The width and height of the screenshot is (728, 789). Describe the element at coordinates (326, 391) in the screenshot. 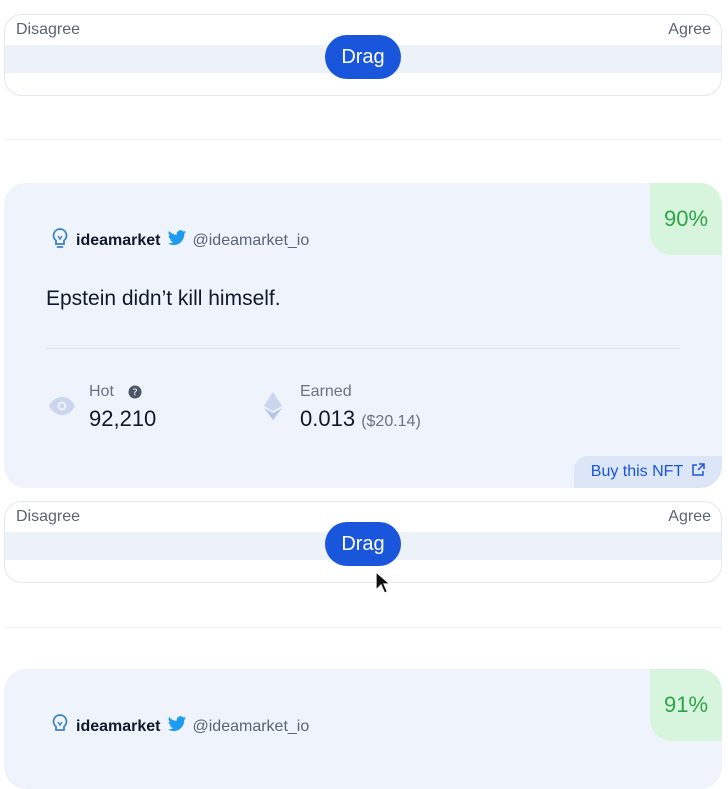

I see `earned-label: Earned` at that location.